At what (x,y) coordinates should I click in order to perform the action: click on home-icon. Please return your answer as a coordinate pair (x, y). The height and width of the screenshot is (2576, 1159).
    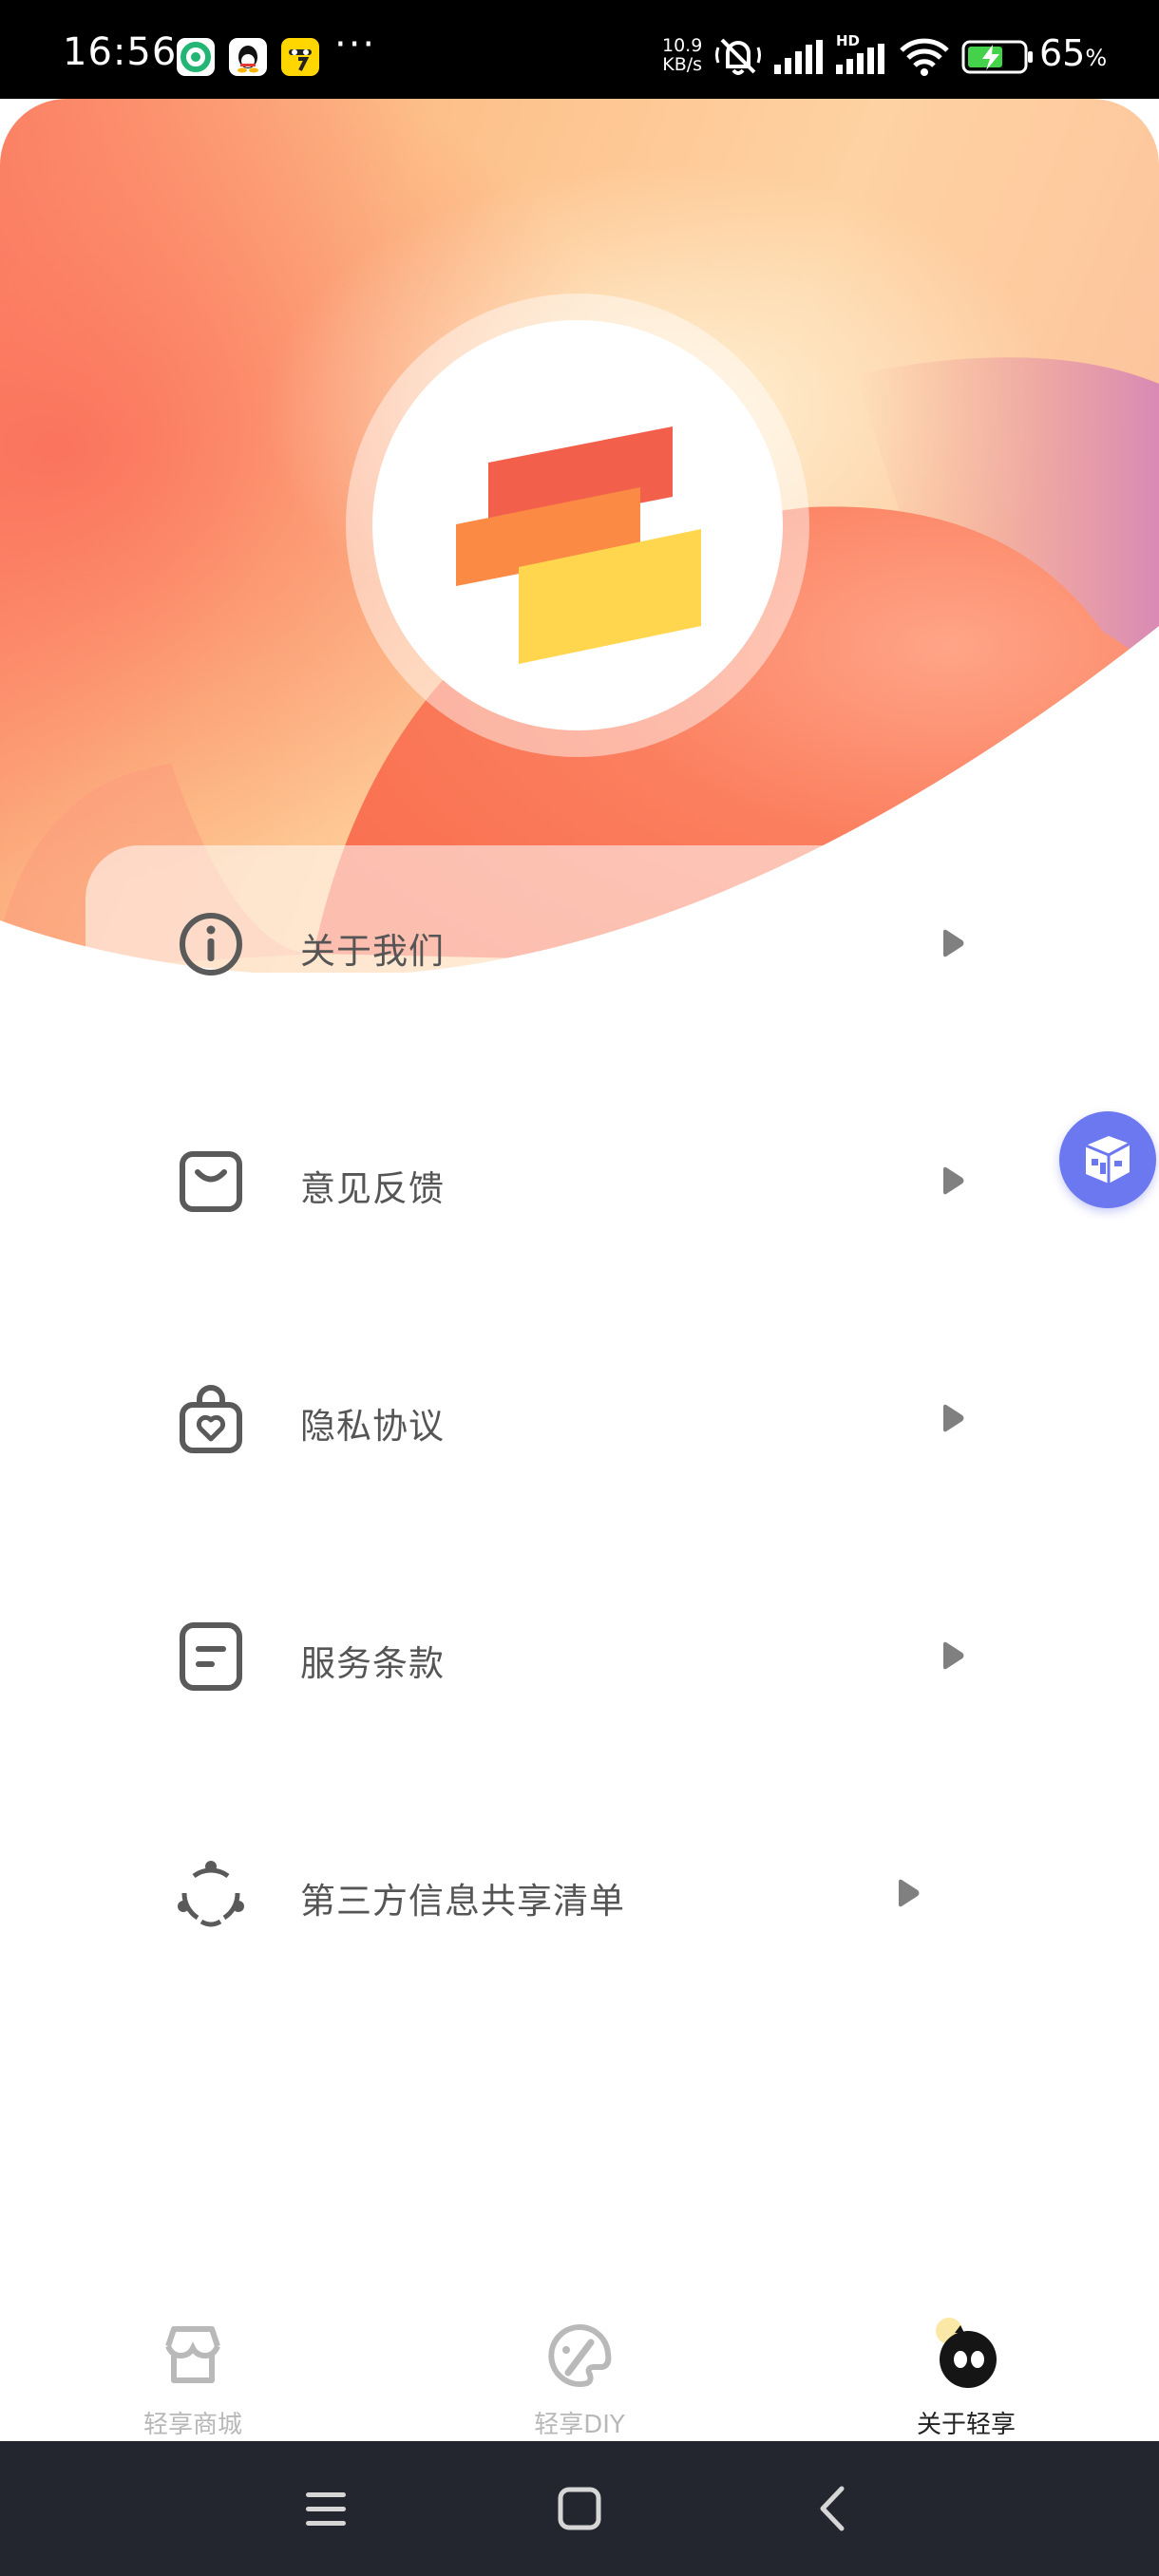
    Looking at the image, I should click on (579, 2508).